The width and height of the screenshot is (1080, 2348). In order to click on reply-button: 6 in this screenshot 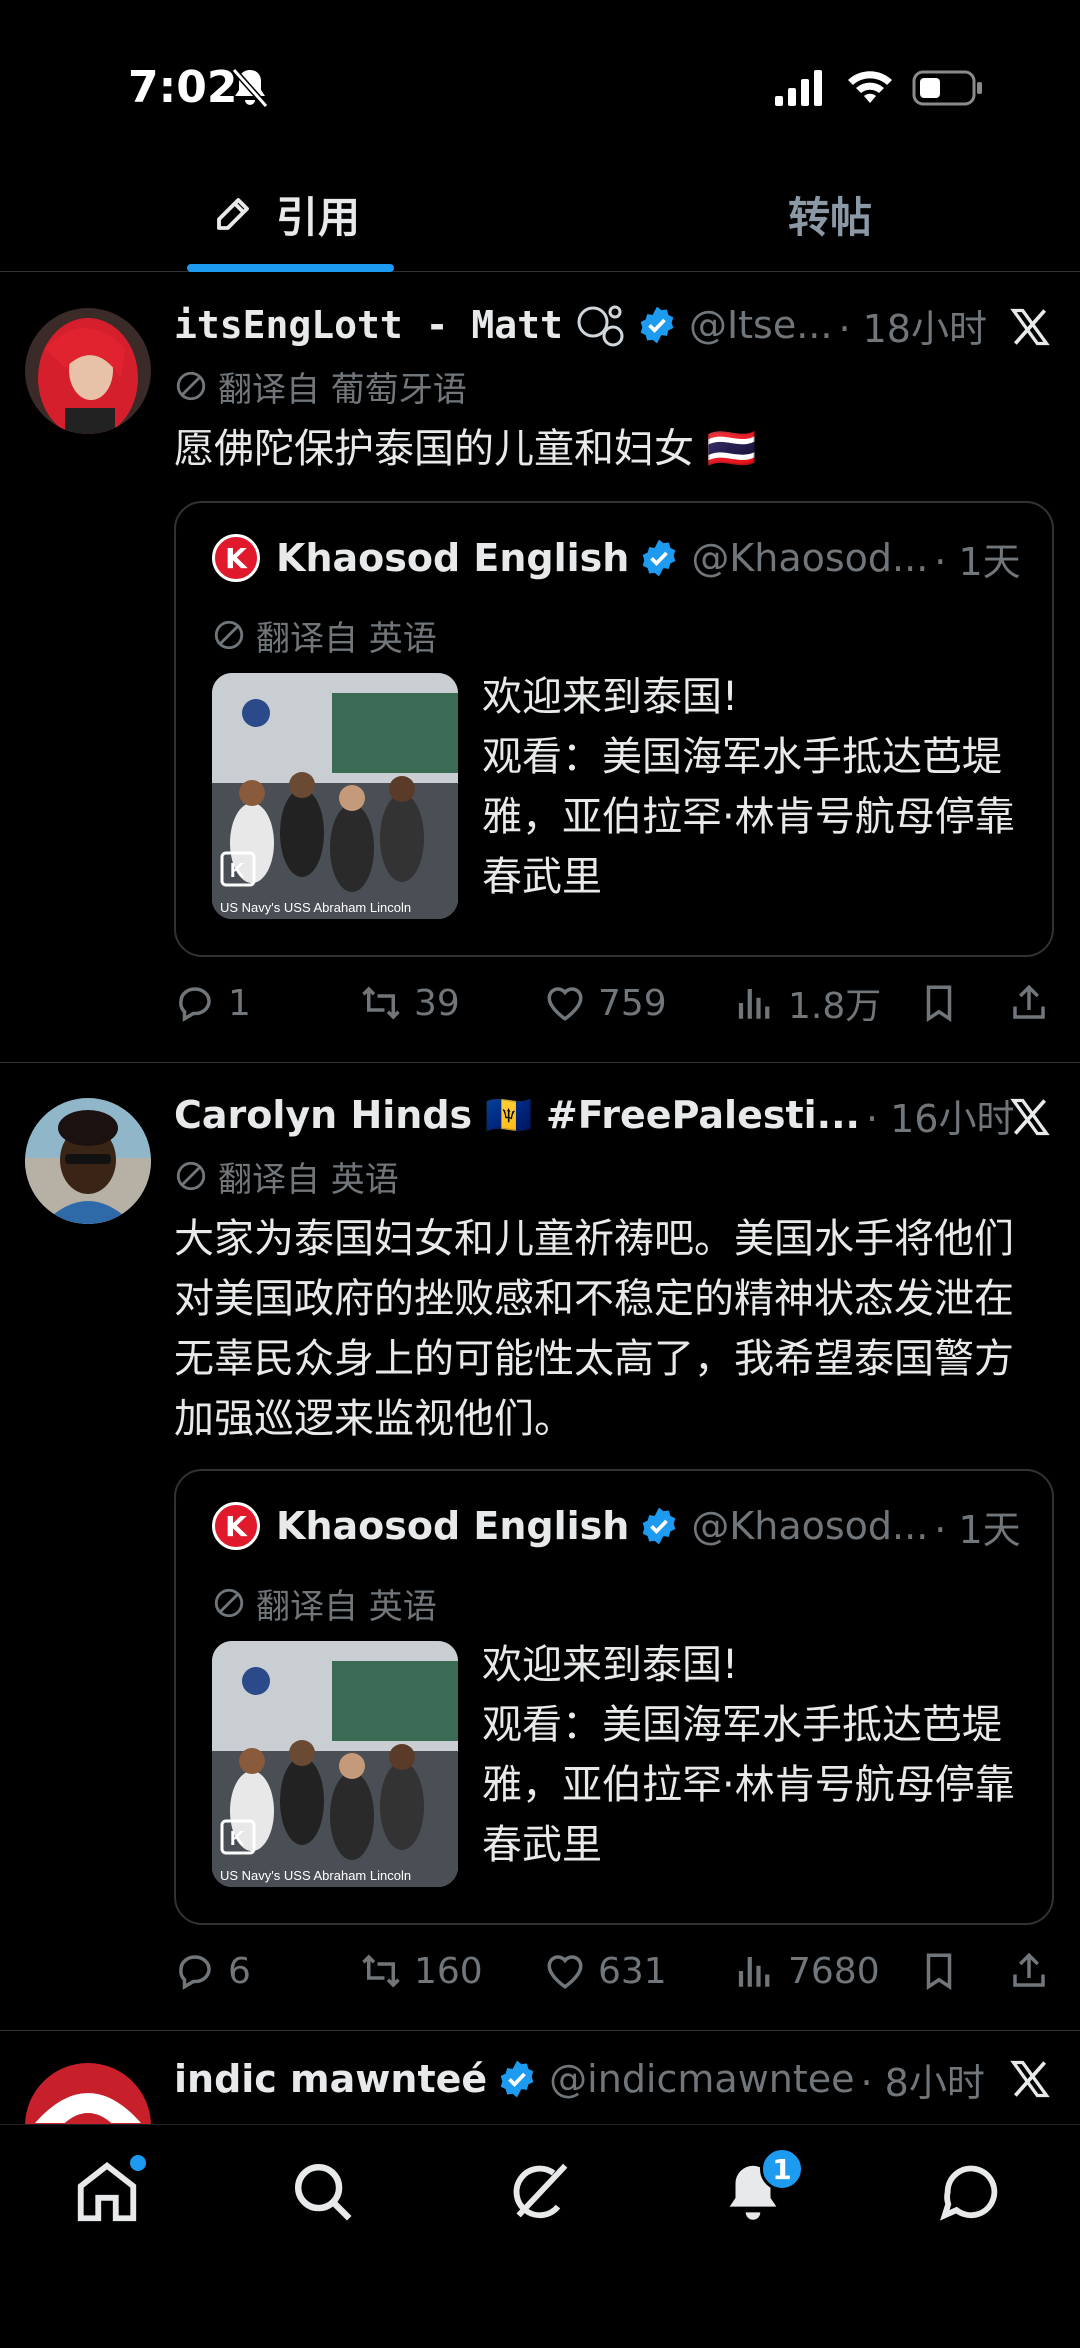, I will do `click(212, 1971)`.